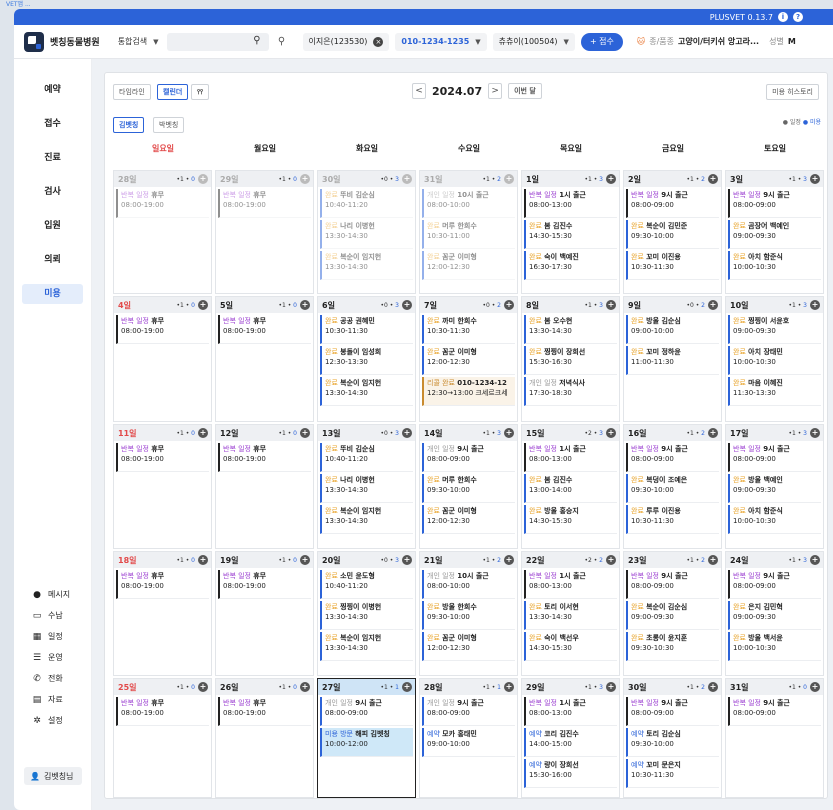  I want to click on calendar-event: 예약 모카 홍태민 09:00-10:00, so click(468, 742).